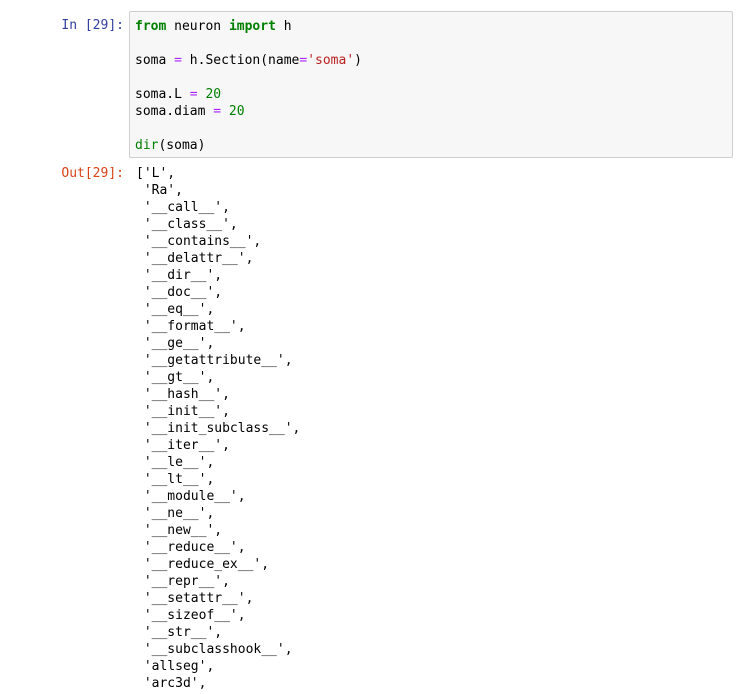  I want to click on output-line: '__eq__',, so click(175, 309).